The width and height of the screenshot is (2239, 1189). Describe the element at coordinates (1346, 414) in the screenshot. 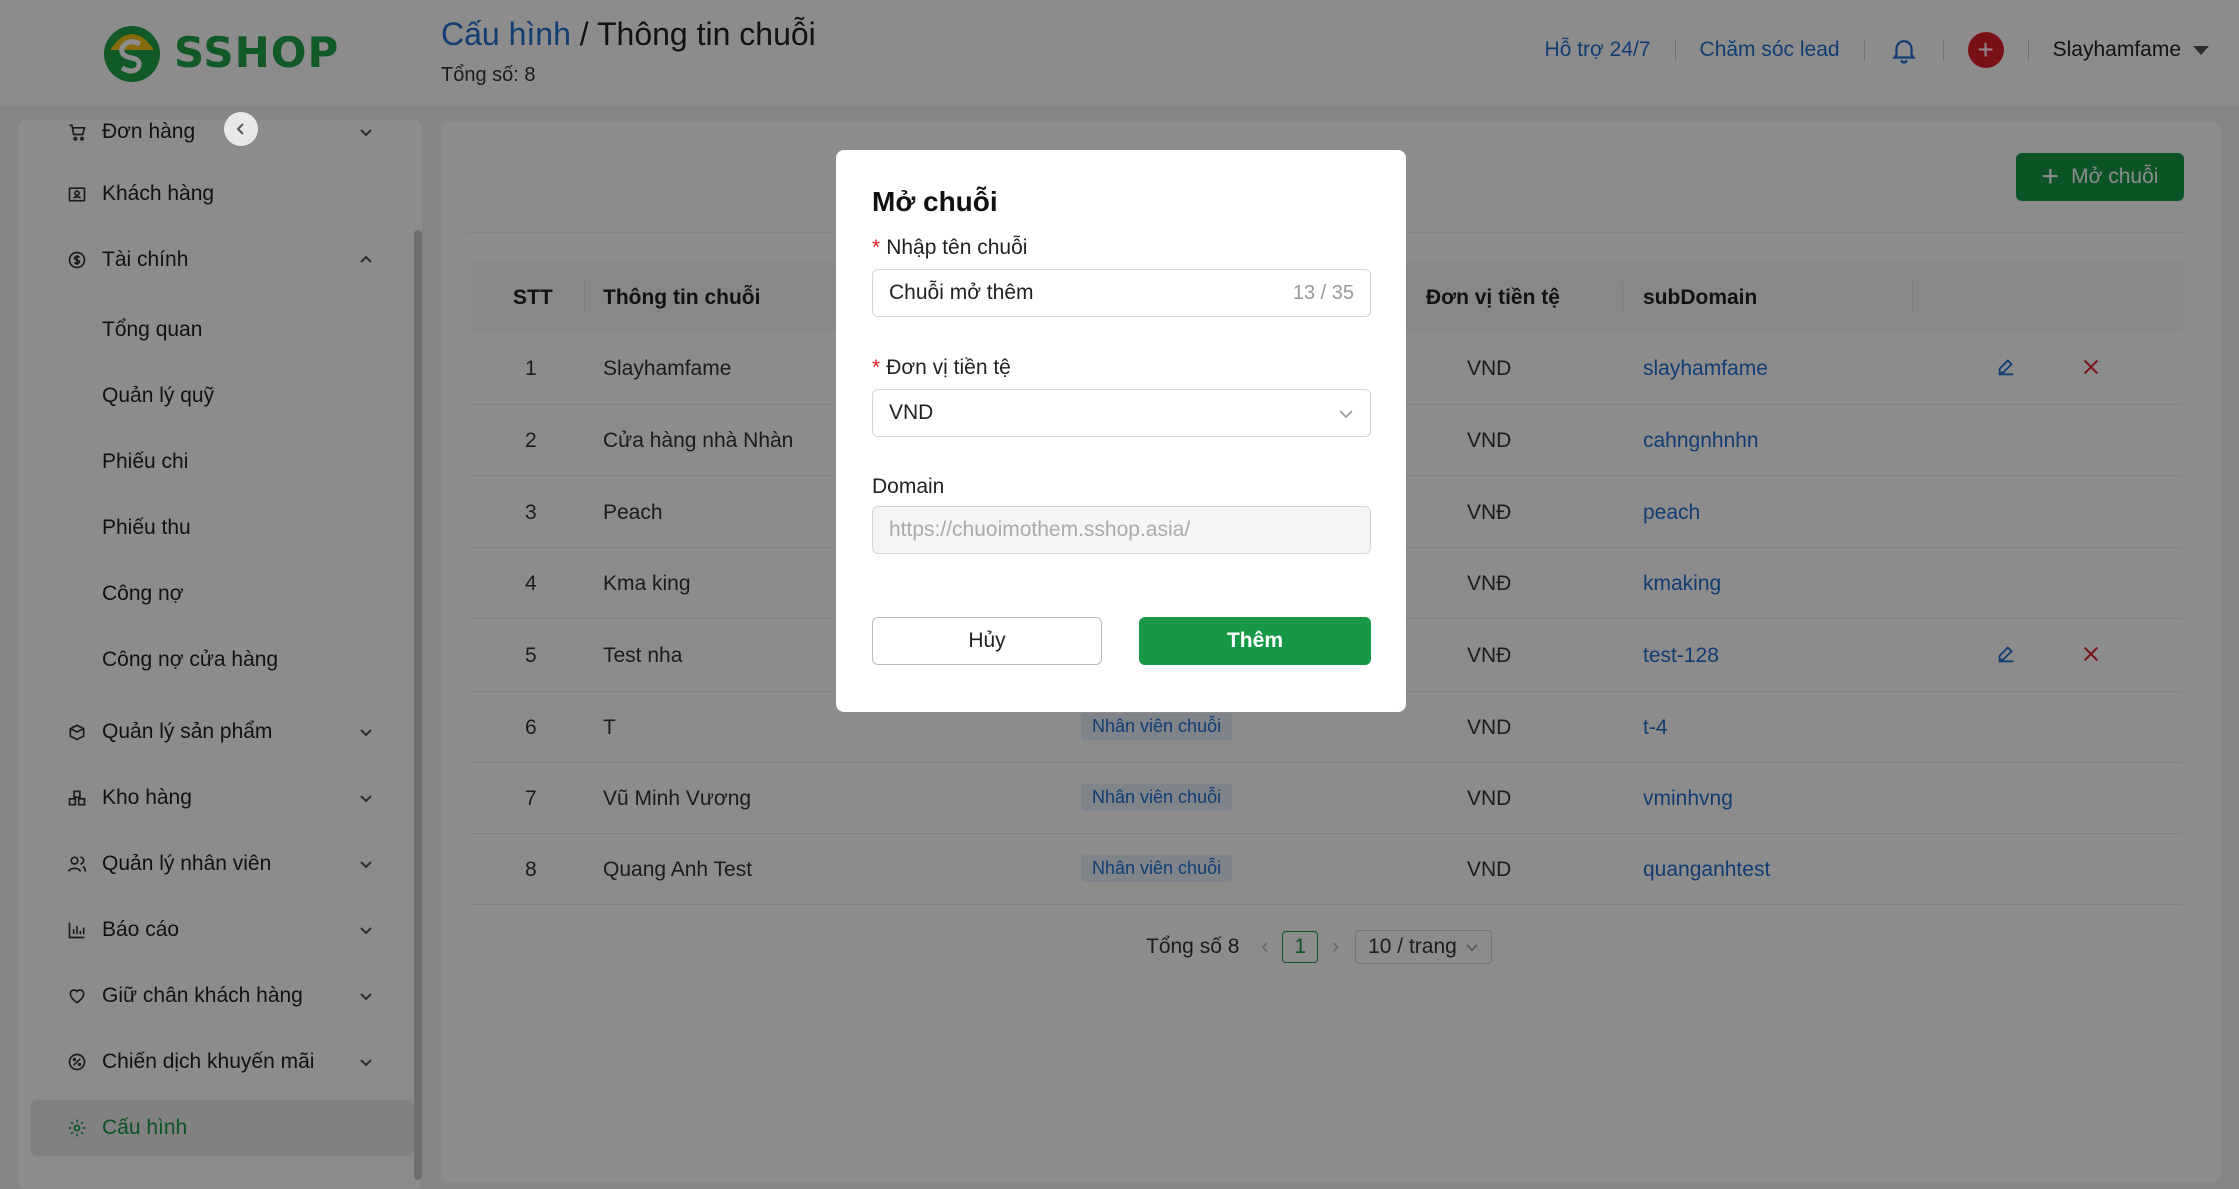

I see `chevron-down-icon` at that location.